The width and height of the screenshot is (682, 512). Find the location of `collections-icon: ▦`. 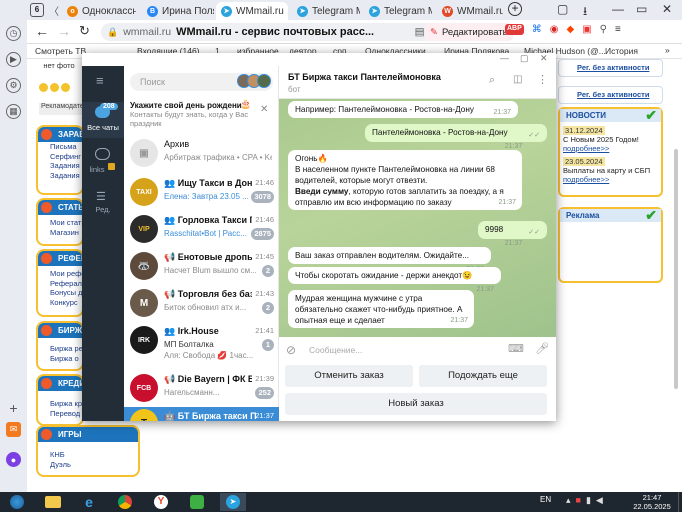

collections-icon: ▦ is located at coordinates (13, 111).